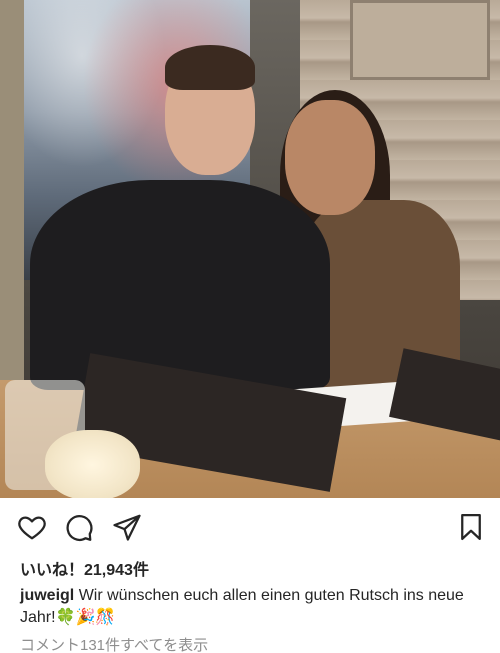 The width and height of the screenshot is (500, 653). I want to click on action-bar, so click(250, 530).